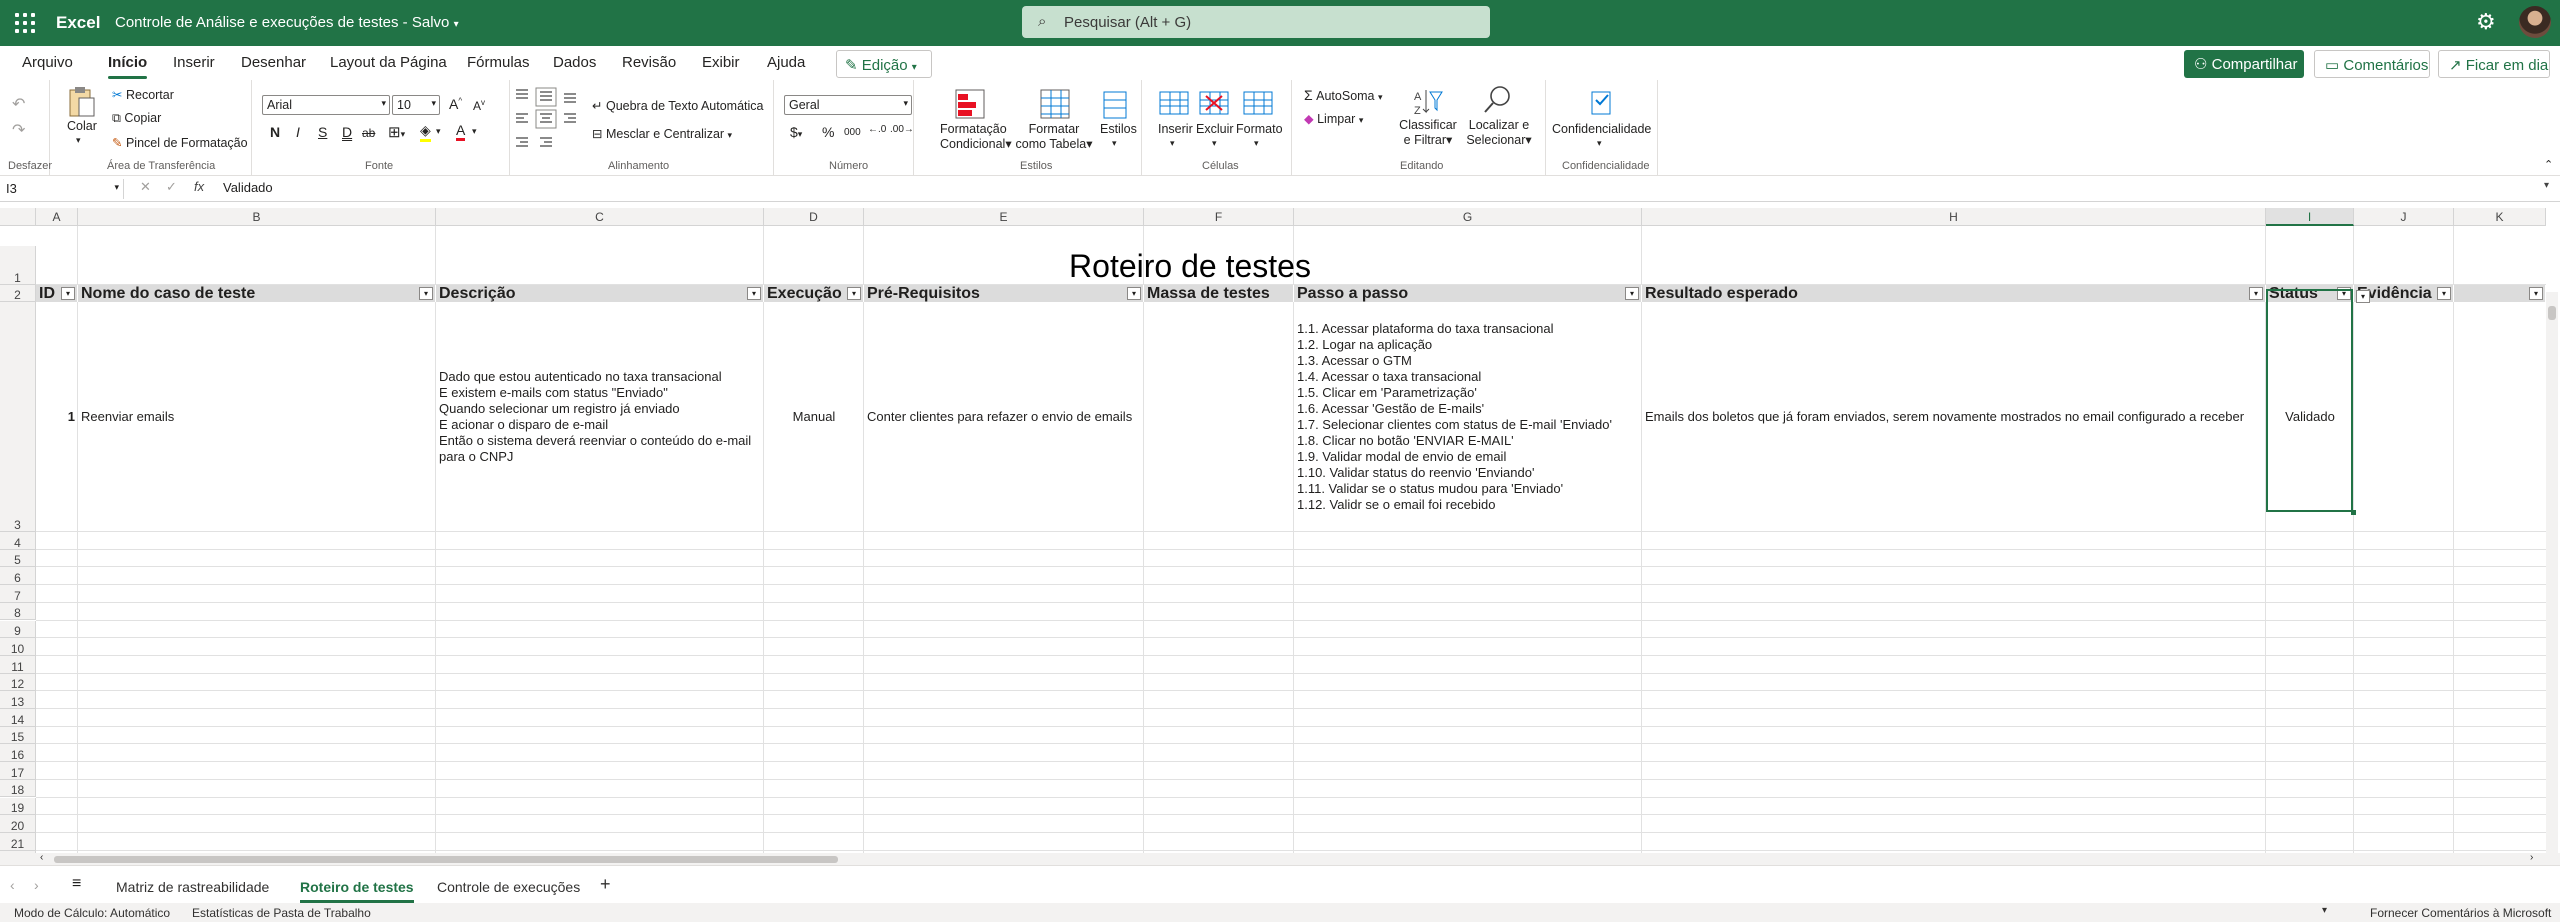 This screenshot has width=2560, height=922. Describe the element at coordinates (796, 132) in the screenshot. I see `currency-icon: $▾` at that location.